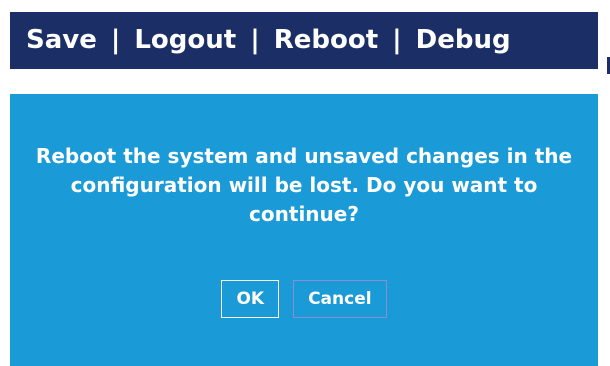  I want to click on top-nav: Save | Logout | Reboot | Debug, so click(268, 40).